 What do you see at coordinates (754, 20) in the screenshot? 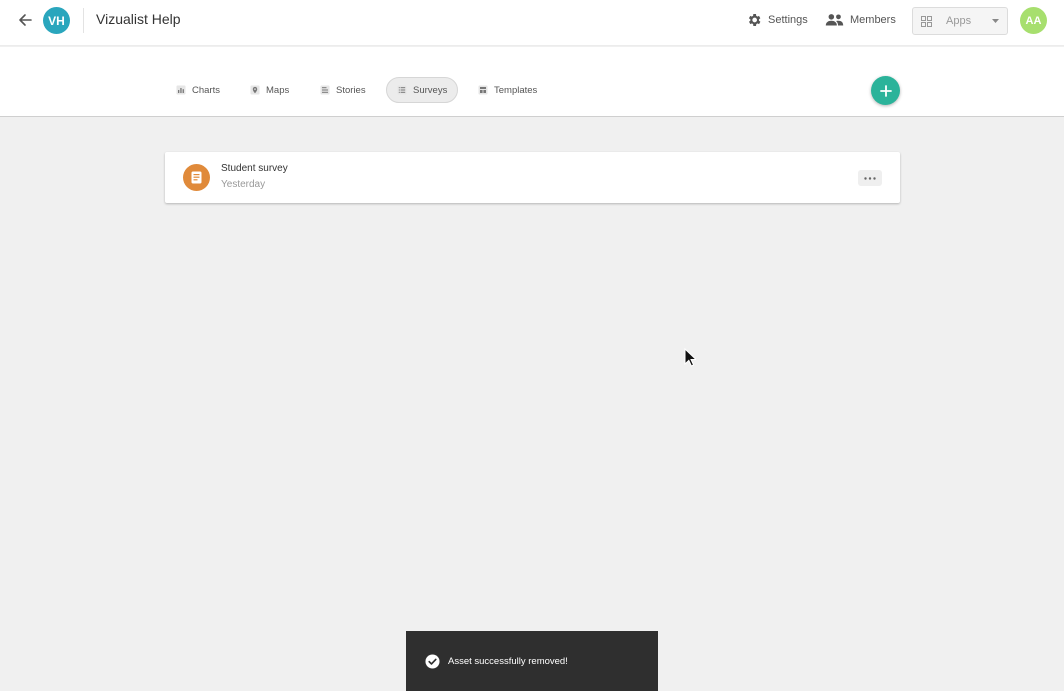
I see `gear-icon` at bounding box center [754, 20].